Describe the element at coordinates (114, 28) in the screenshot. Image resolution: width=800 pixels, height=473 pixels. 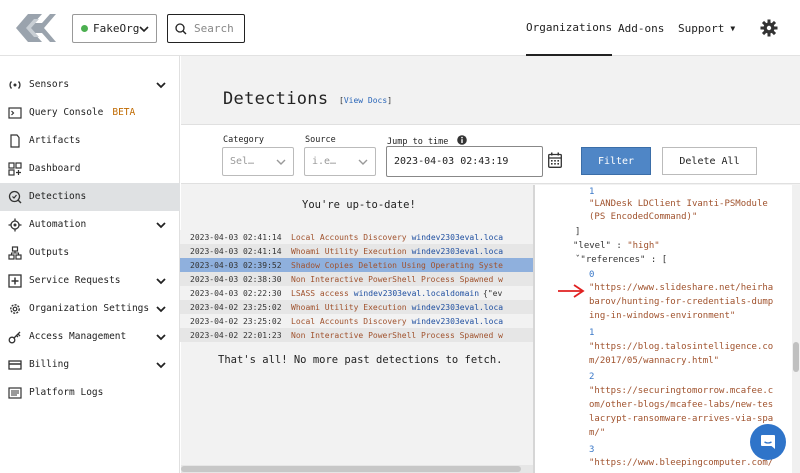
I see `org-selector: FakeOrg` at that location.